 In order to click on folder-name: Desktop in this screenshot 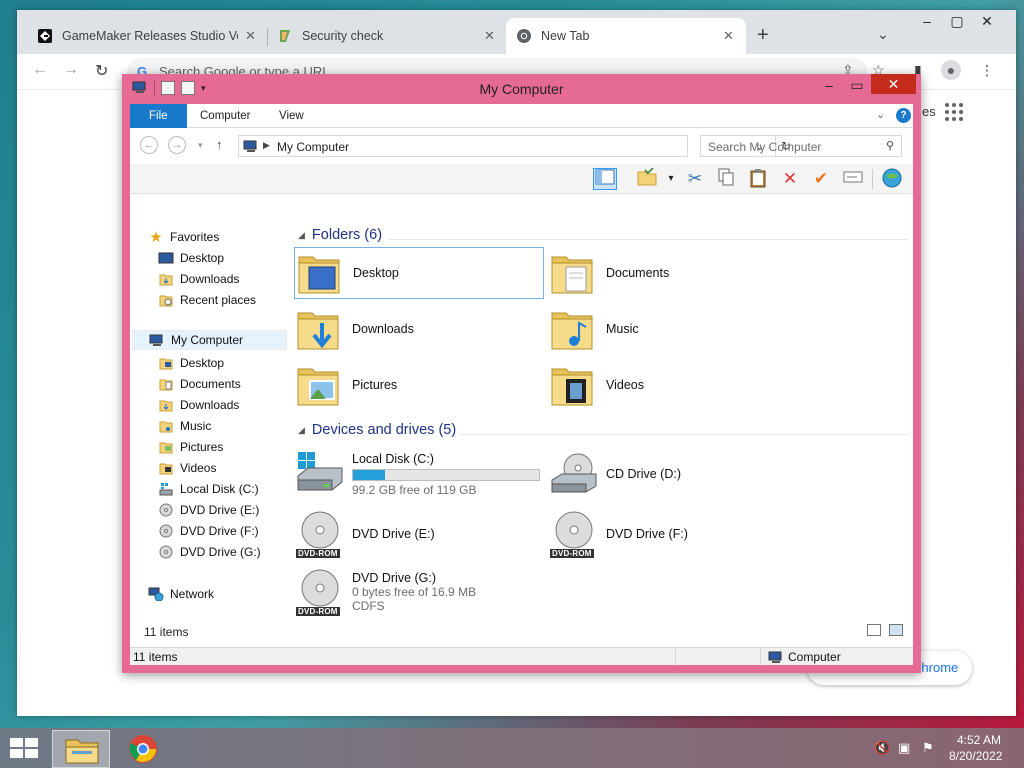, I will do `click(376, 273)`.